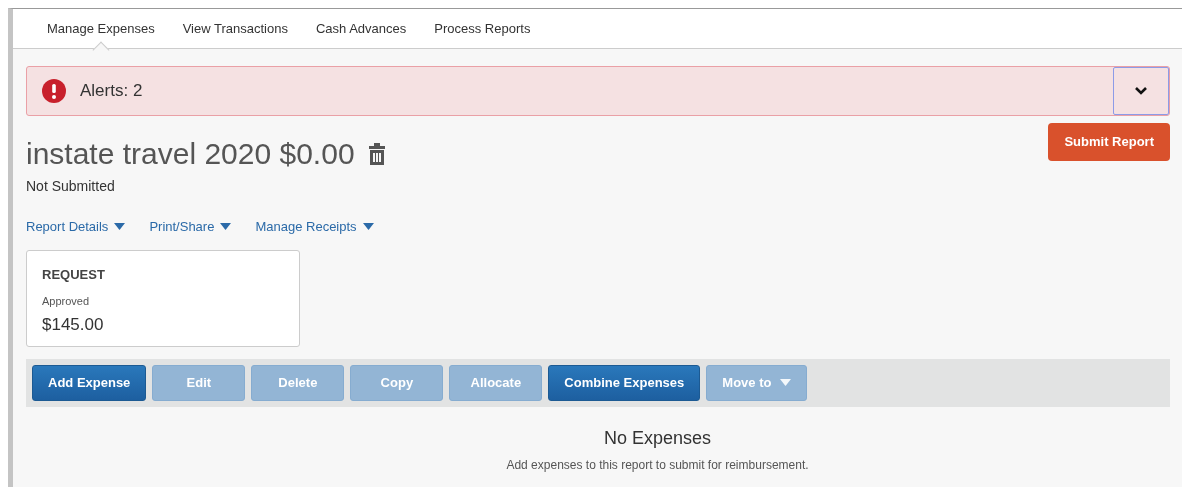  I want to click on toolbar-button: Combine Expenses, so click(624, 382).